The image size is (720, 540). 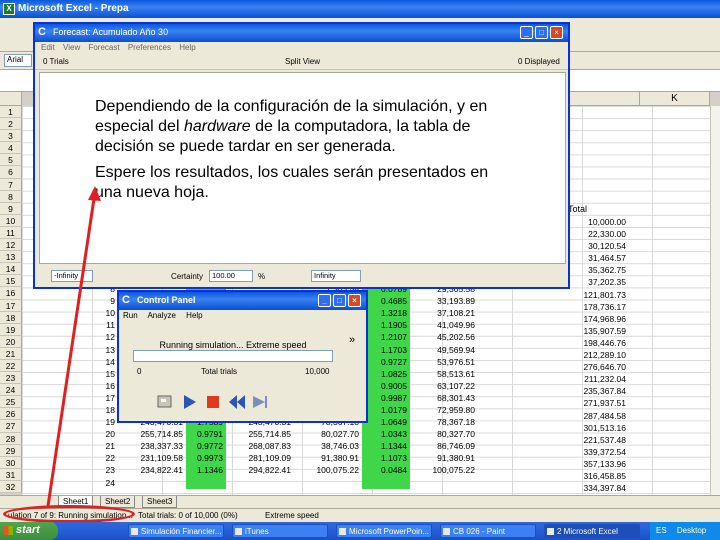 What do you see at coordinates (149, 47) in the screenshot?
I see `forecast-menu-preferences: Preferences` at bounding box center [149, 47].